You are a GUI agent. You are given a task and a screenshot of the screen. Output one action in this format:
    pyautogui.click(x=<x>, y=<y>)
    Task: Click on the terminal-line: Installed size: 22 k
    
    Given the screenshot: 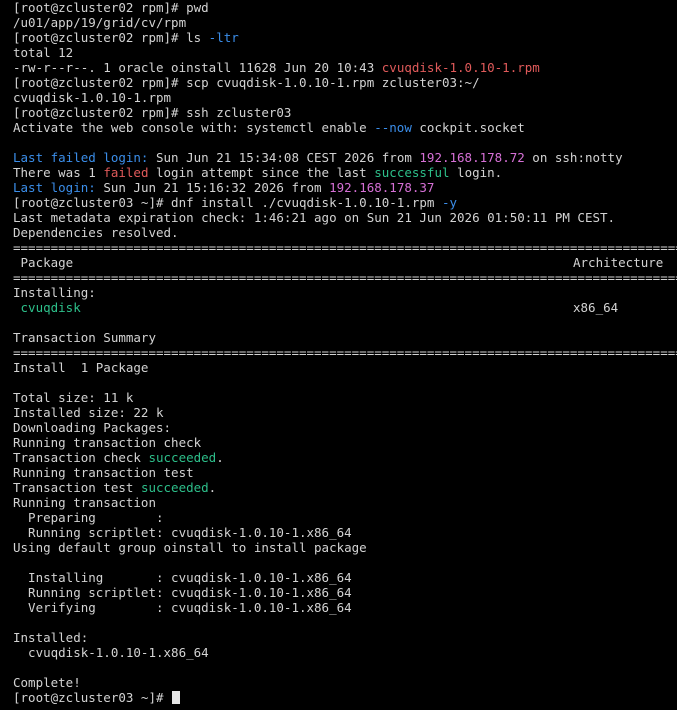 What is the action you would take?
    pyautogui.click(x=88, y=412)
    